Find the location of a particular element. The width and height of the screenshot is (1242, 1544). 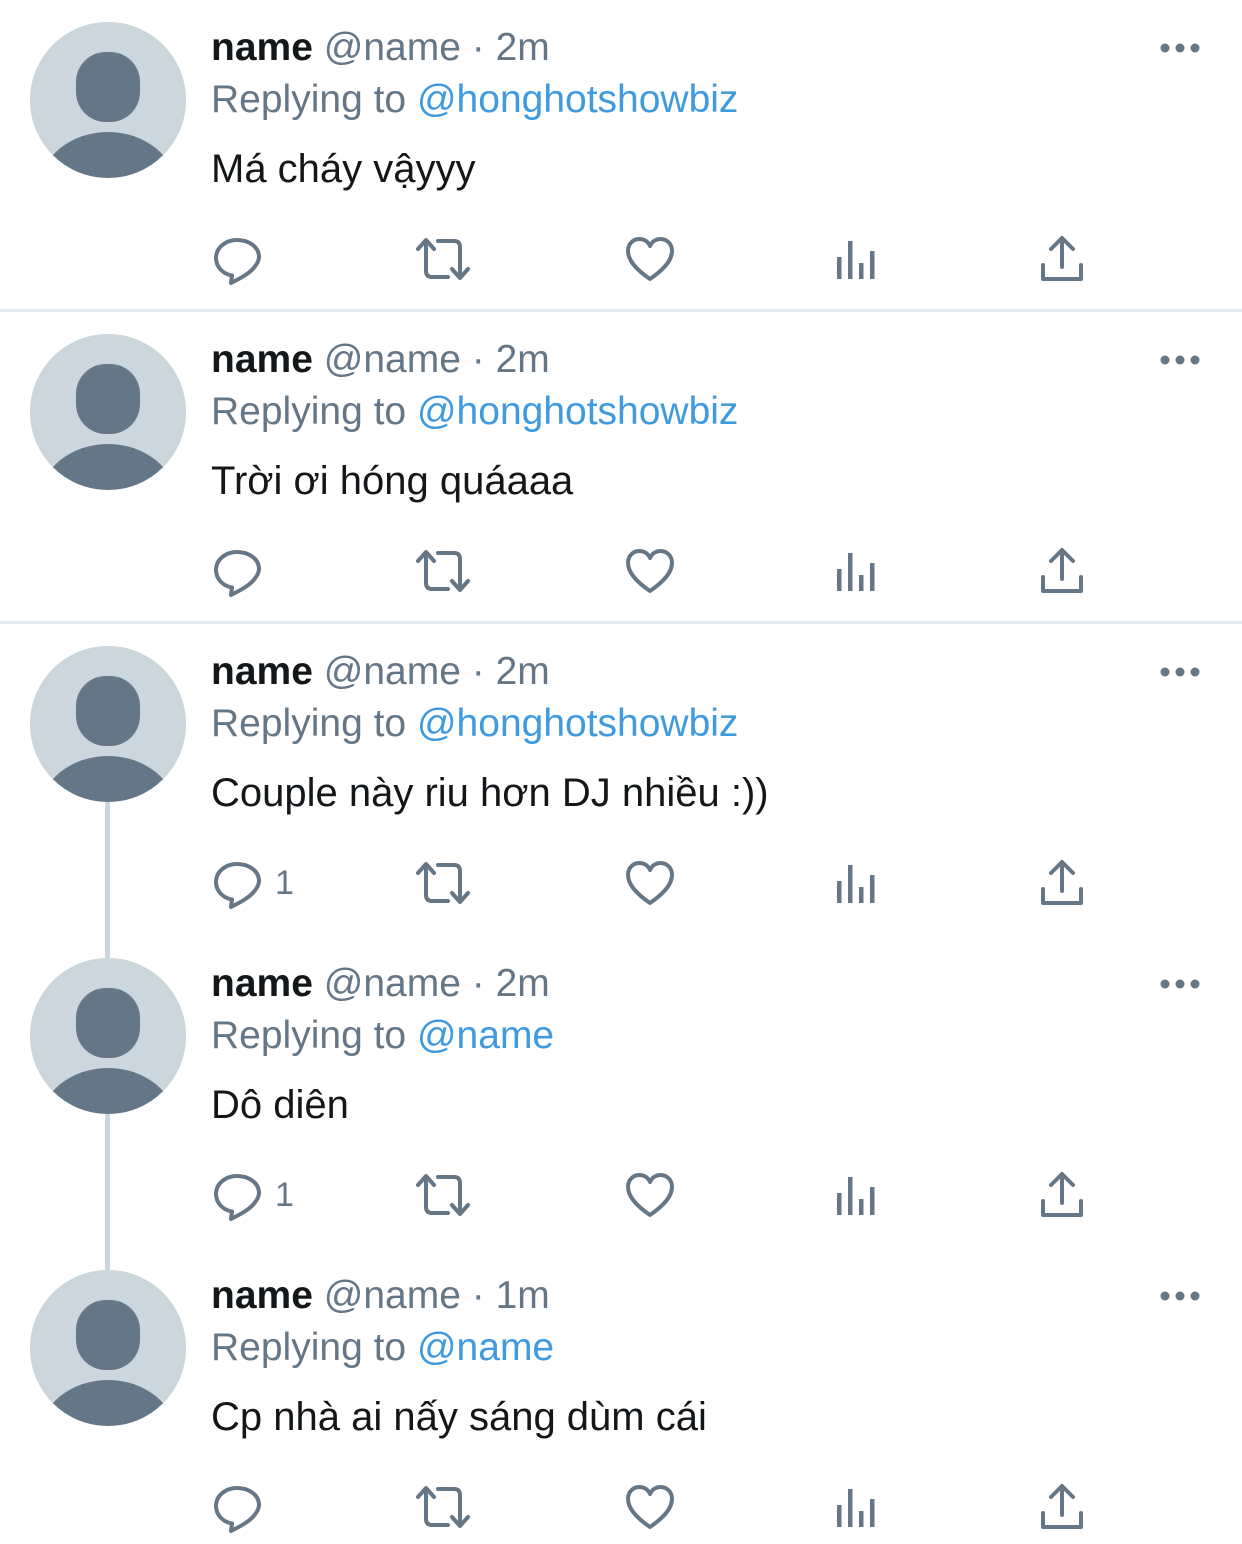

tweet-text: Cp nhà ai nấy sáng dùm cái is located at coordinates (459, 1417).